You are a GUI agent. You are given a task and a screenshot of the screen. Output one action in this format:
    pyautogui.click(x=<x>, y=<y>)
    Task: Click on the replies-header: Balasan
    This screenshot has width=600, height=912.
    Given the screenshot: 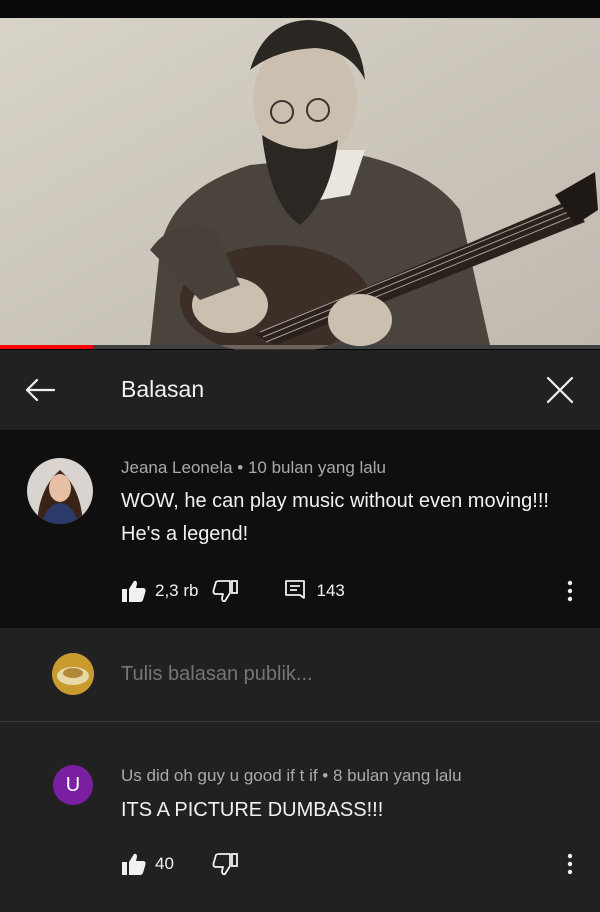 What is the action you would take?
    pyautogui.click(x=300, y=390)
    